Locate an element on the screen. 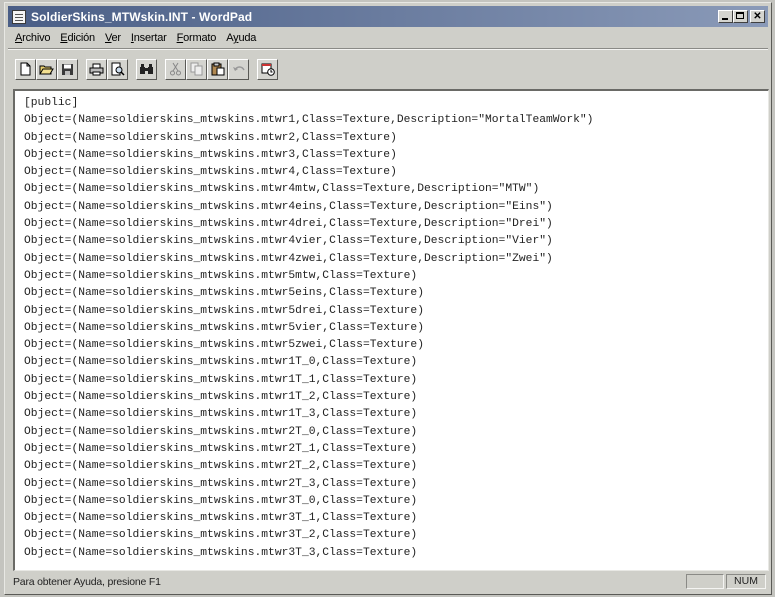  status-bar: Para obtener Ayuda, presione F1 NUM is located at coordinates (388, 581).